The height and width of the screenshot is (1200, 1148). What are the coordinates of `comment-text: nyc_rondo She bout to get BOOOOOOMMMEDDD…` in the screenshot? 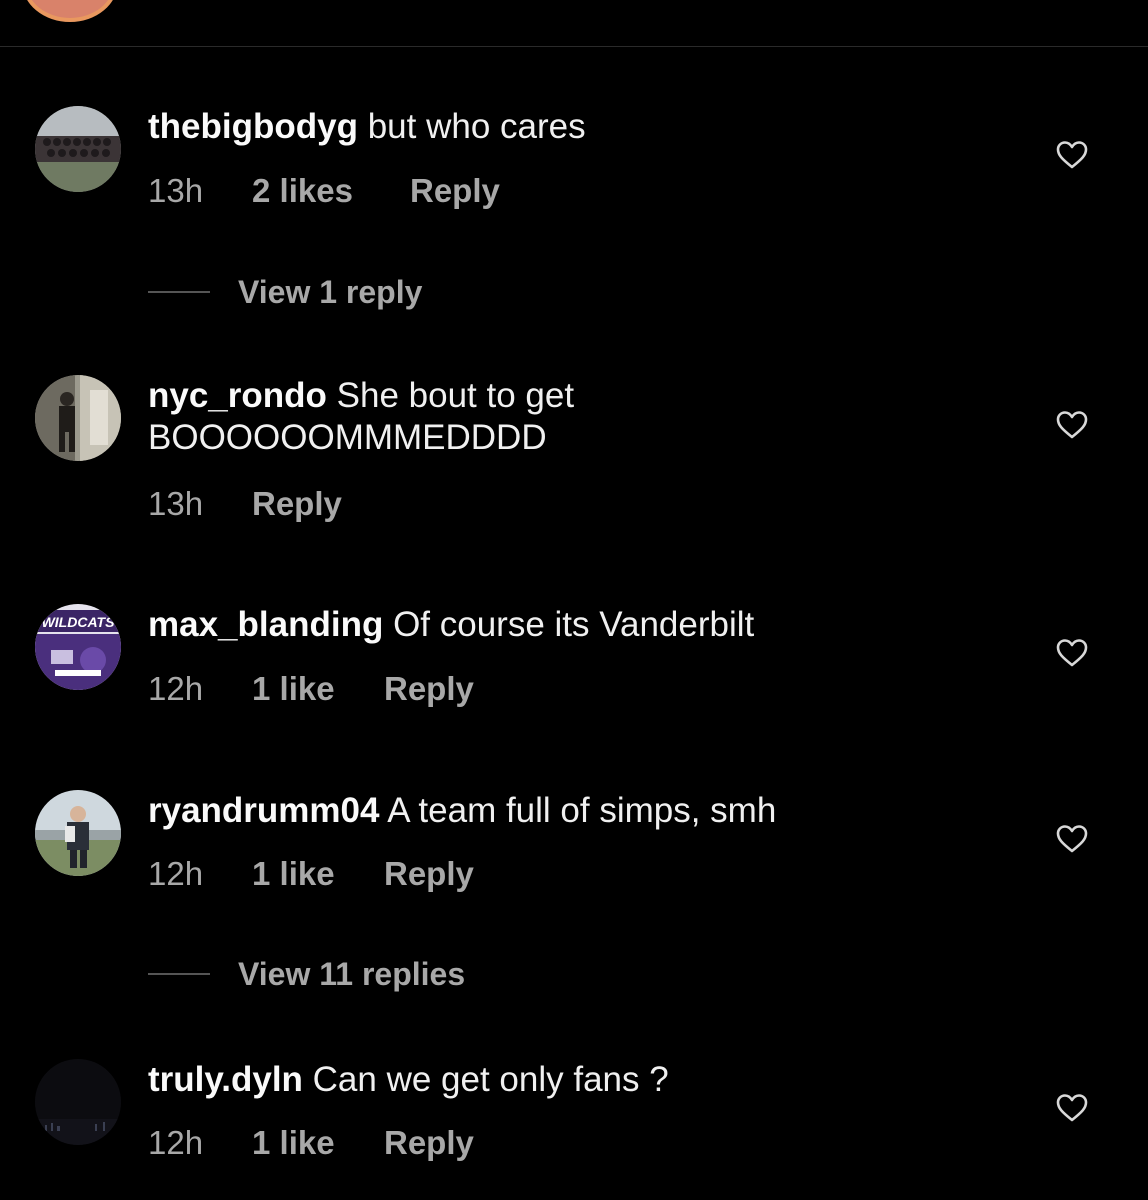 It's located at (558, 417).